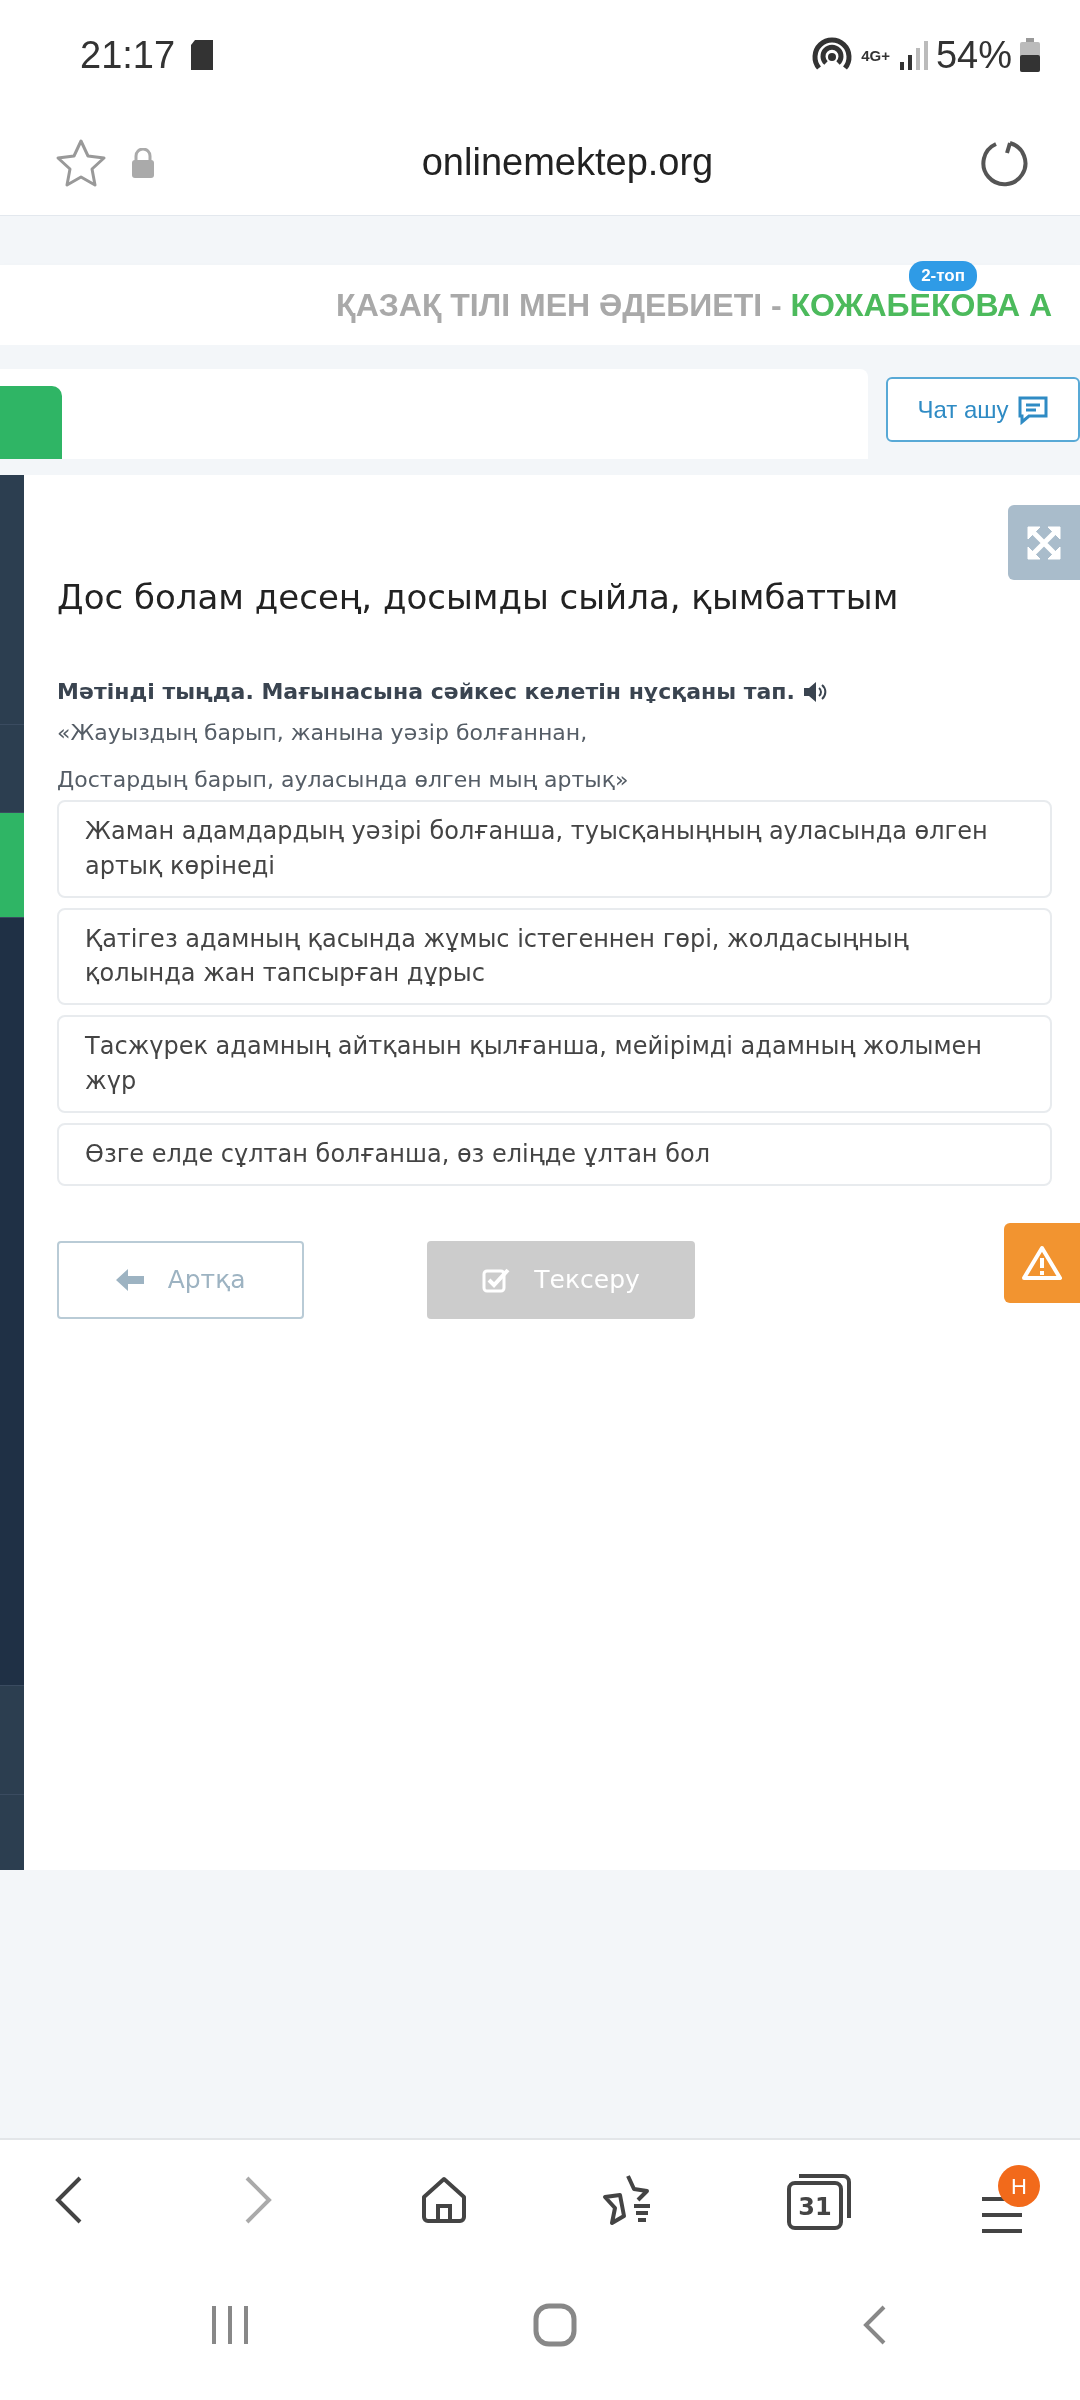 The width and height of the screenshot is (1080, 2400). What do you see at coordinates (129, 1279) in the screenshot?
I see `arrow-left-icon` at bounding box center [129, 1279].